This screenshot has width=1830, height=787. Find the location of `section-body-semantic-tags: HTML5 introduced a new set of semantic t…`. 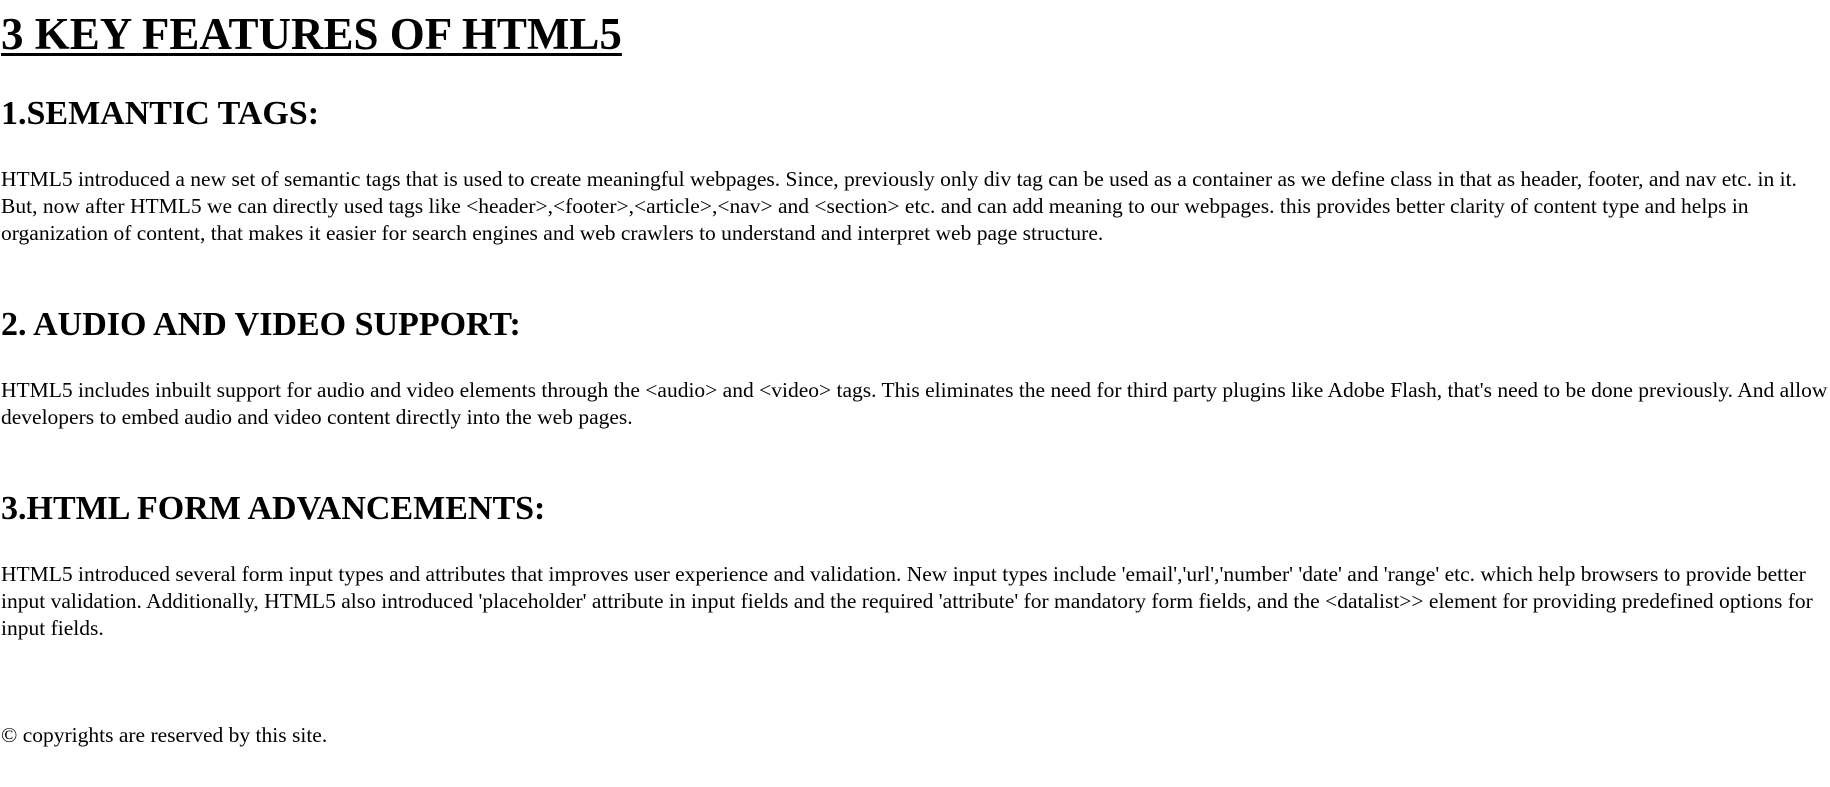

section-body-semantic-tags: HTML5 introduced a new set of semantic t… is located at coordinates (899, 206).